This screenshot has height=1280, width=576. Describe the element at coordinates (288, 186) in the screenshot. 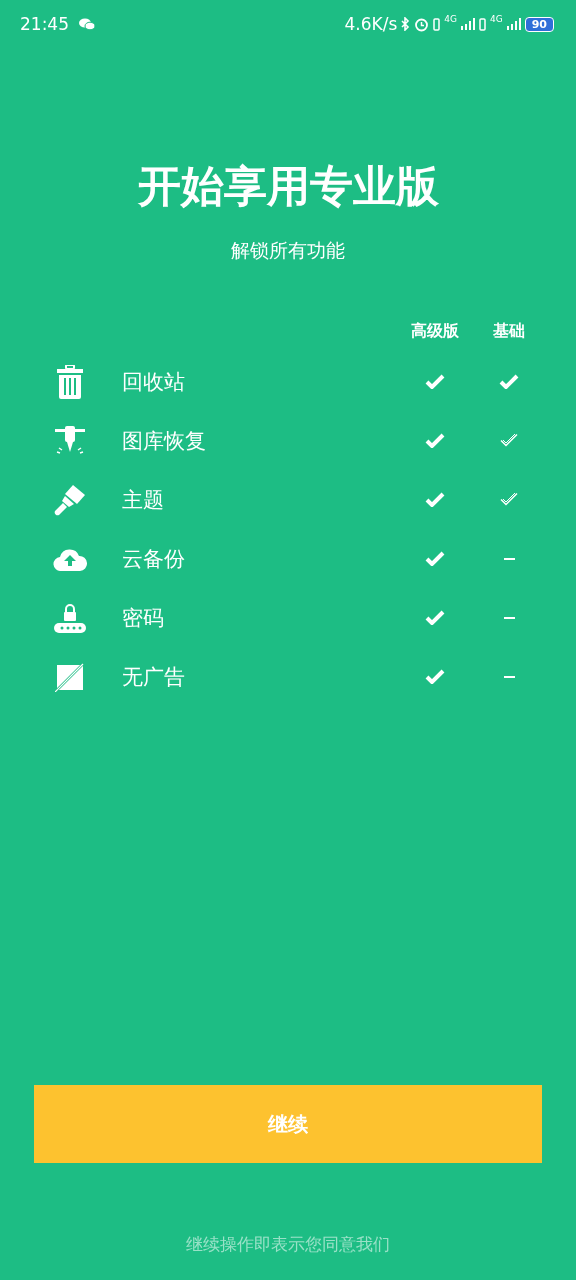

I see `page-title: 开始享用专业版` at that location.